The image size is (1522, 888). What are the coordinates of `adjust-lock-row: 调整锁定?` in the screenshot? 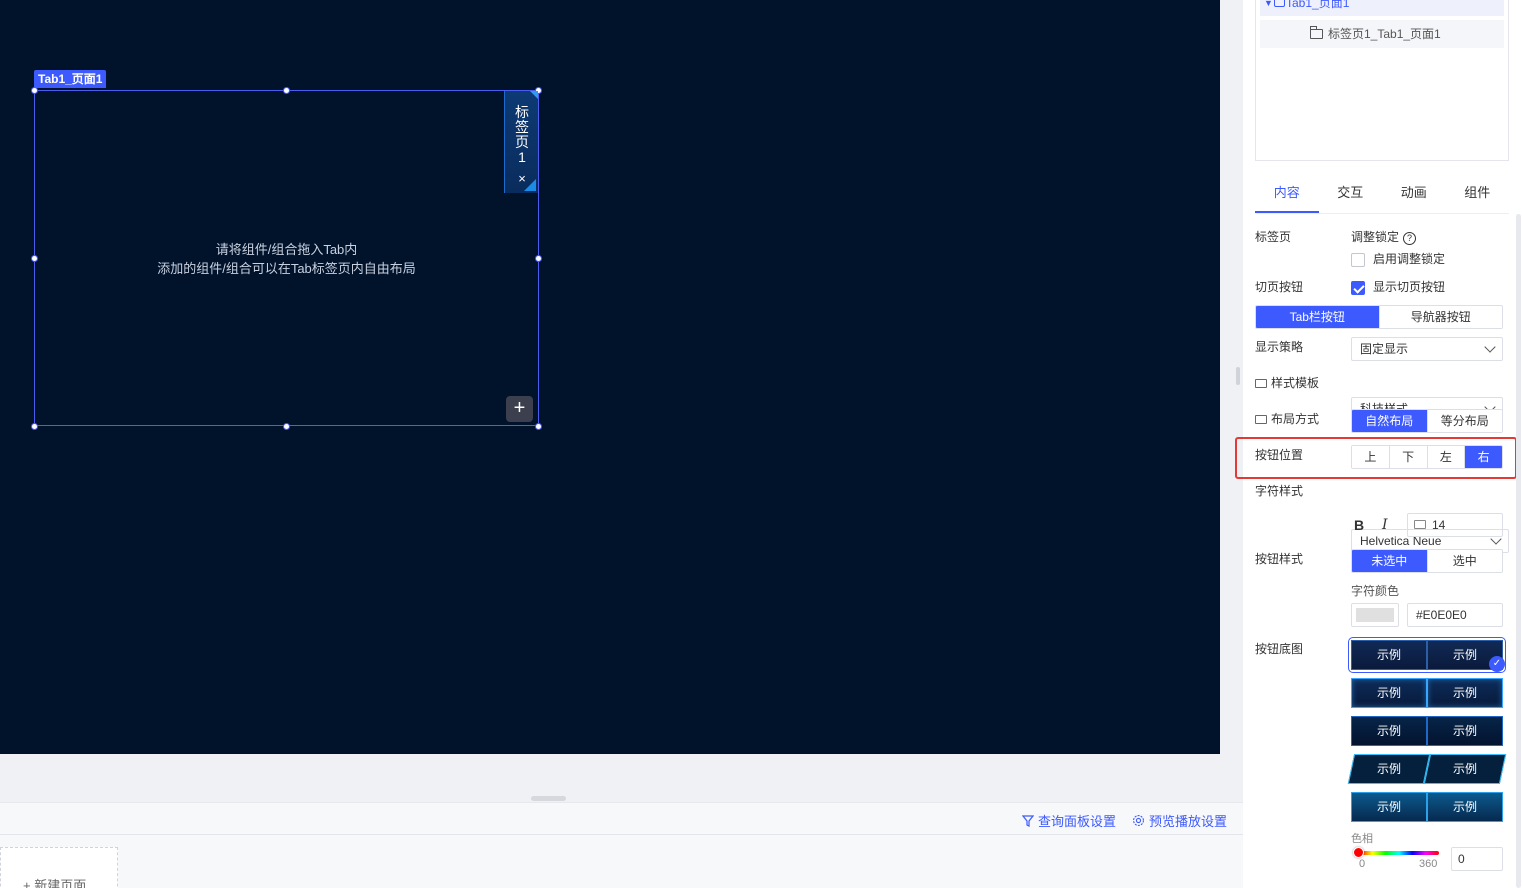 It's located at (1384, 236).